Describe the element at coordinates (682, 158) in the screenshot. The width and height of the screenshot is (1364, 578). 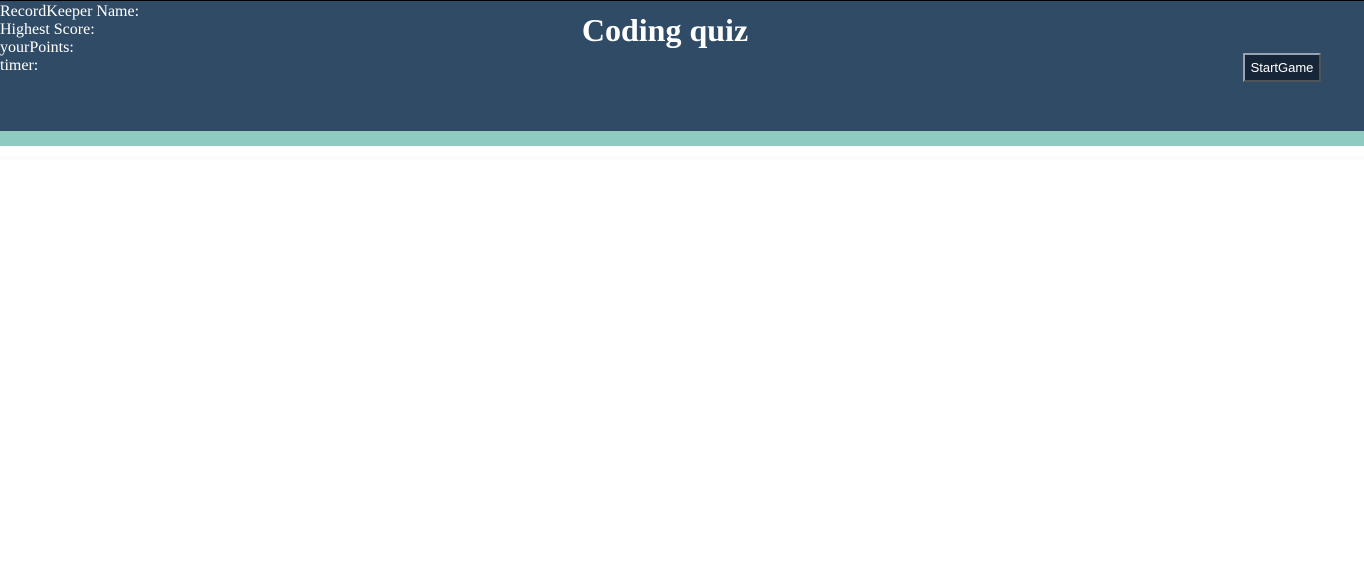
I see `content-divider` at that location.